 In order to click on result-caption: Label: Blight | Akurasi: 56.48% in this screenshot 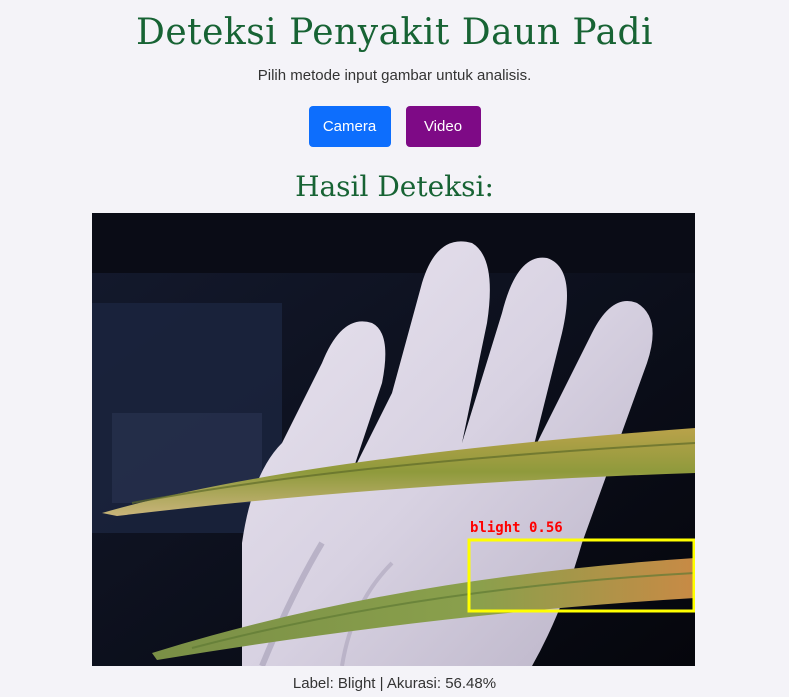, I will do `click(394, 683)`.